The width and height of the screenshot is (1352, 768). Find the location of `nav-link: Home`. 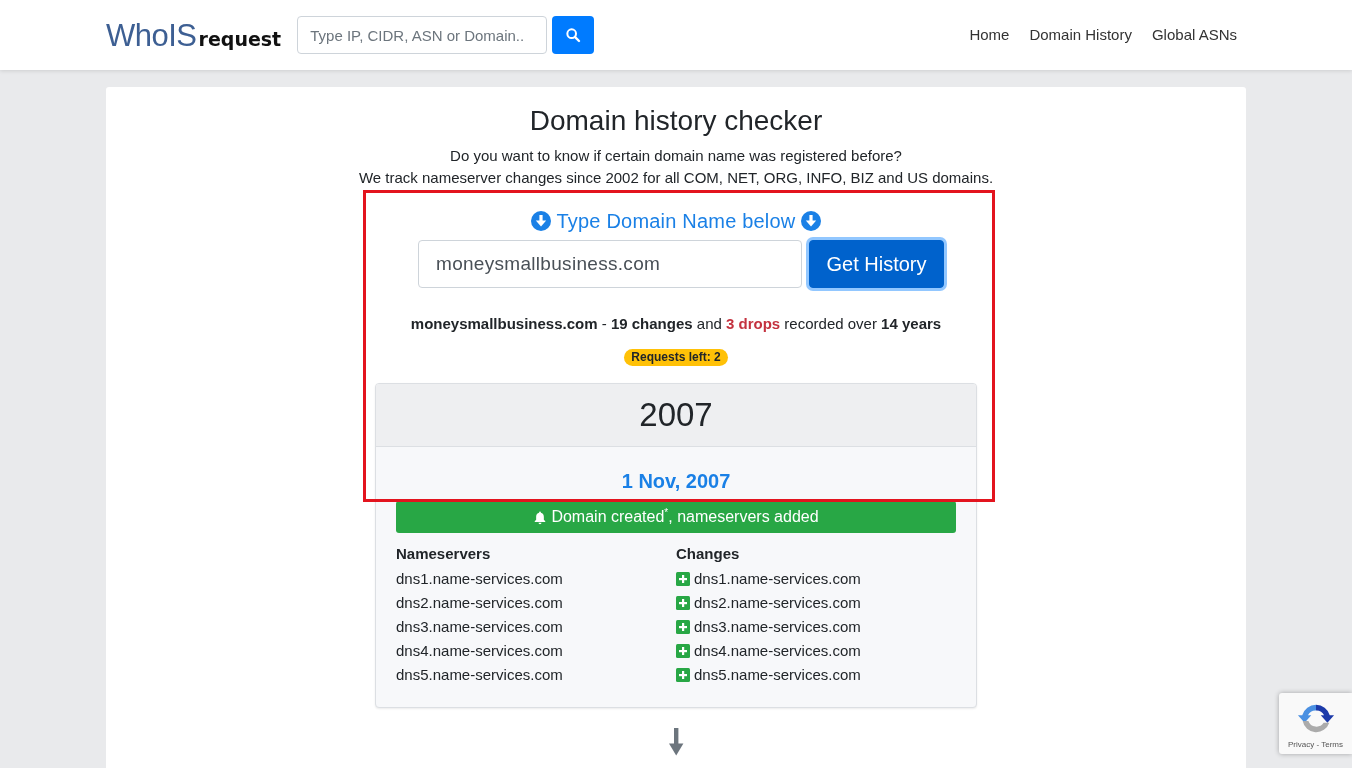

nav-link: Home is located at coordinates (989, 35).